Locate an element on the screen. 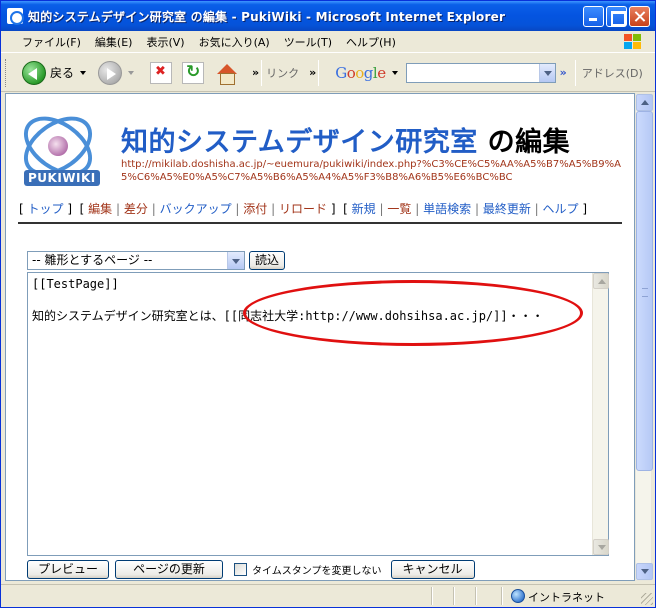 This screenshot has height=608, width=656. page-title-suffix: の編集 is located at coordinates (529, 142).